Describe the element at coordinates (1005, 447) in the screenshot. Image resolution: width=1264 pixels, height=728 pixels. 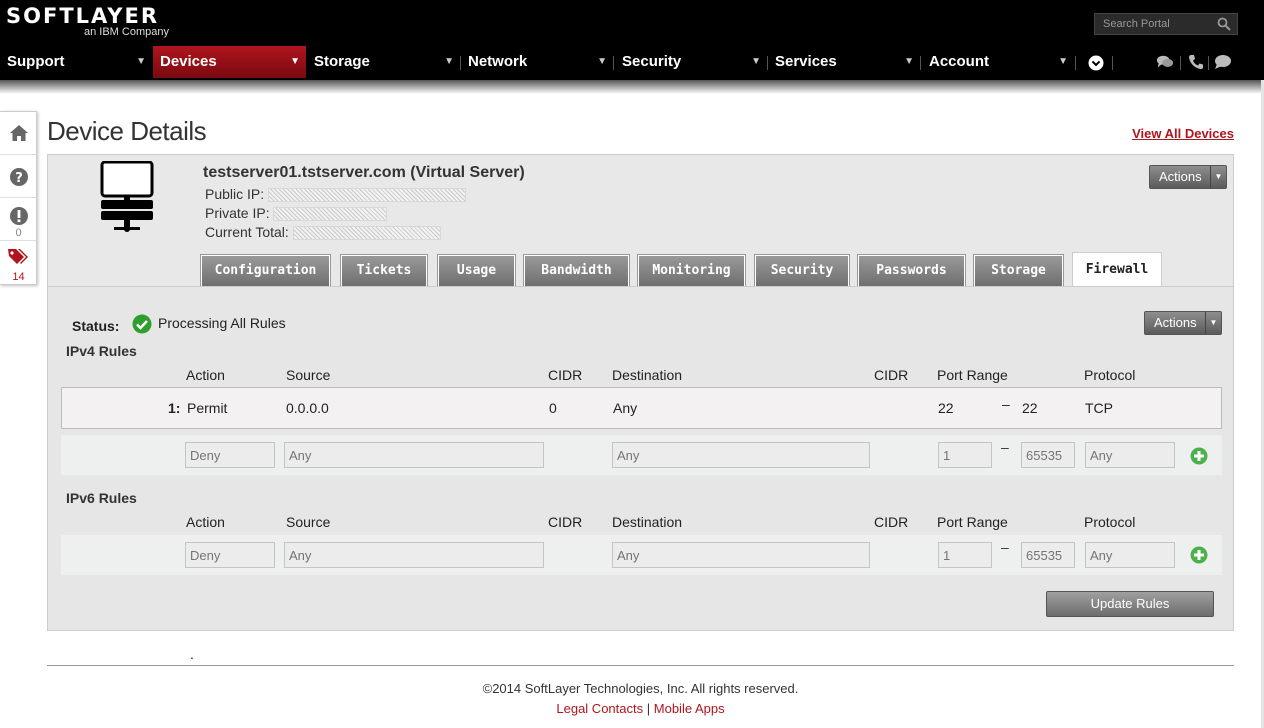
I see `port-dash: –` at that location.